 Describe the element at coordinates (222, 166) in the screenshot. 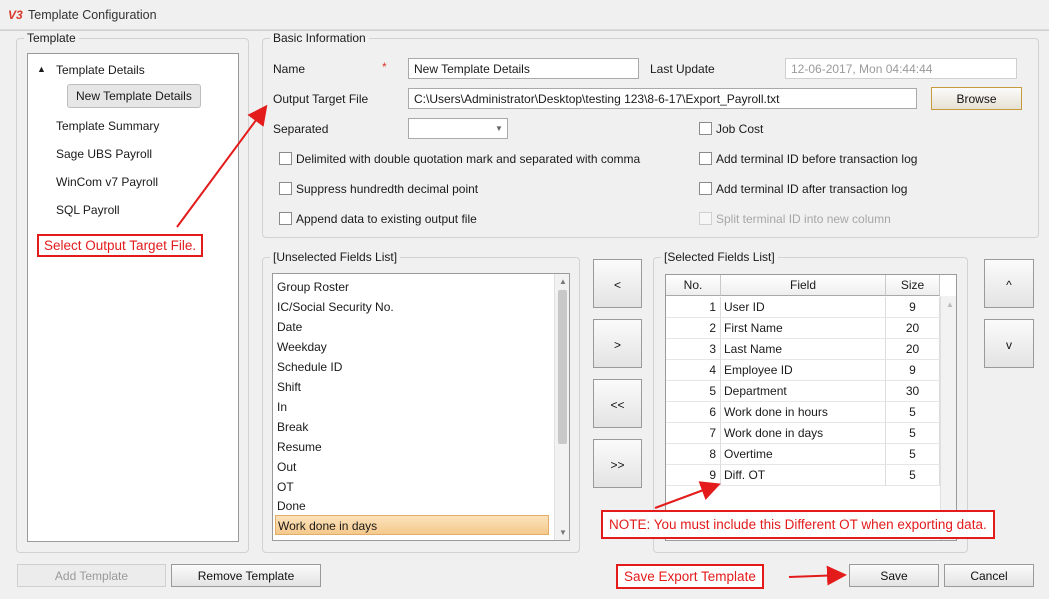

I see `arrow-to-output` at that location.